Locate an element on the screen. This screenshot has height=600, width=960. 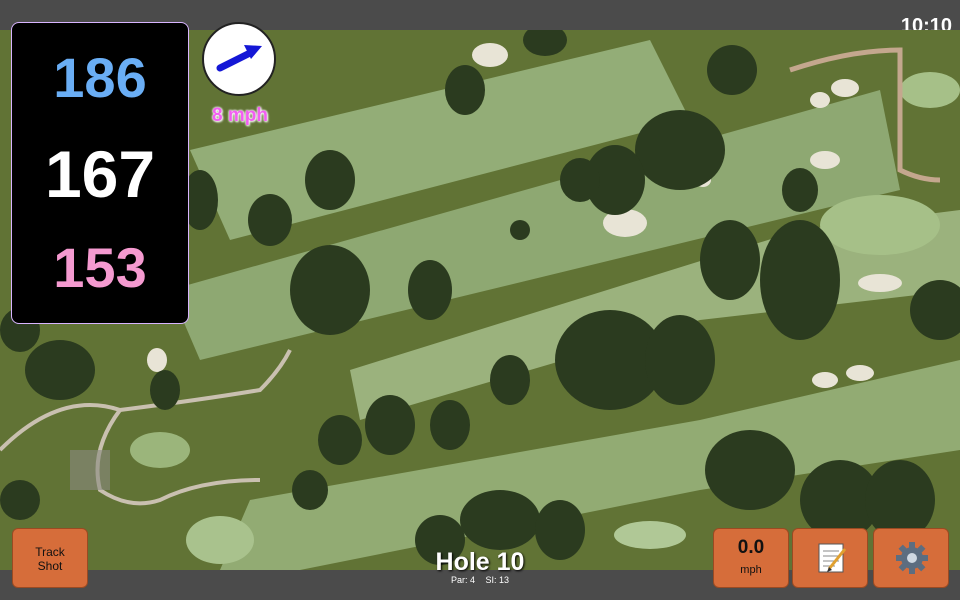
front-yardage: 153 is located at coordinates (100, 267).